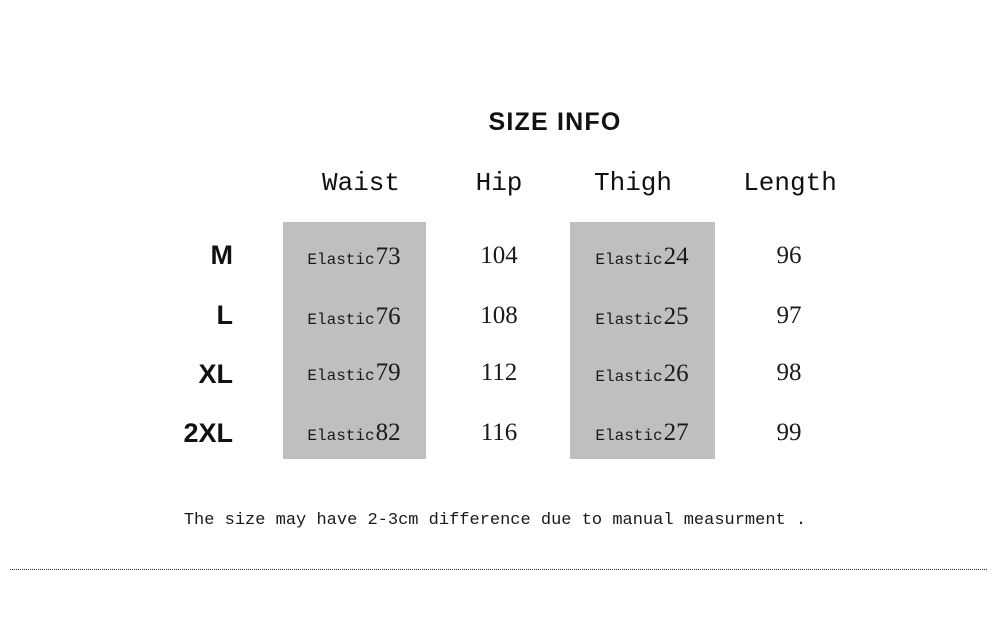  What do you see at coordinates (499, 255) in the screenshot?
I see `table-cell-hip: 104` at bounding box center [499, 255].